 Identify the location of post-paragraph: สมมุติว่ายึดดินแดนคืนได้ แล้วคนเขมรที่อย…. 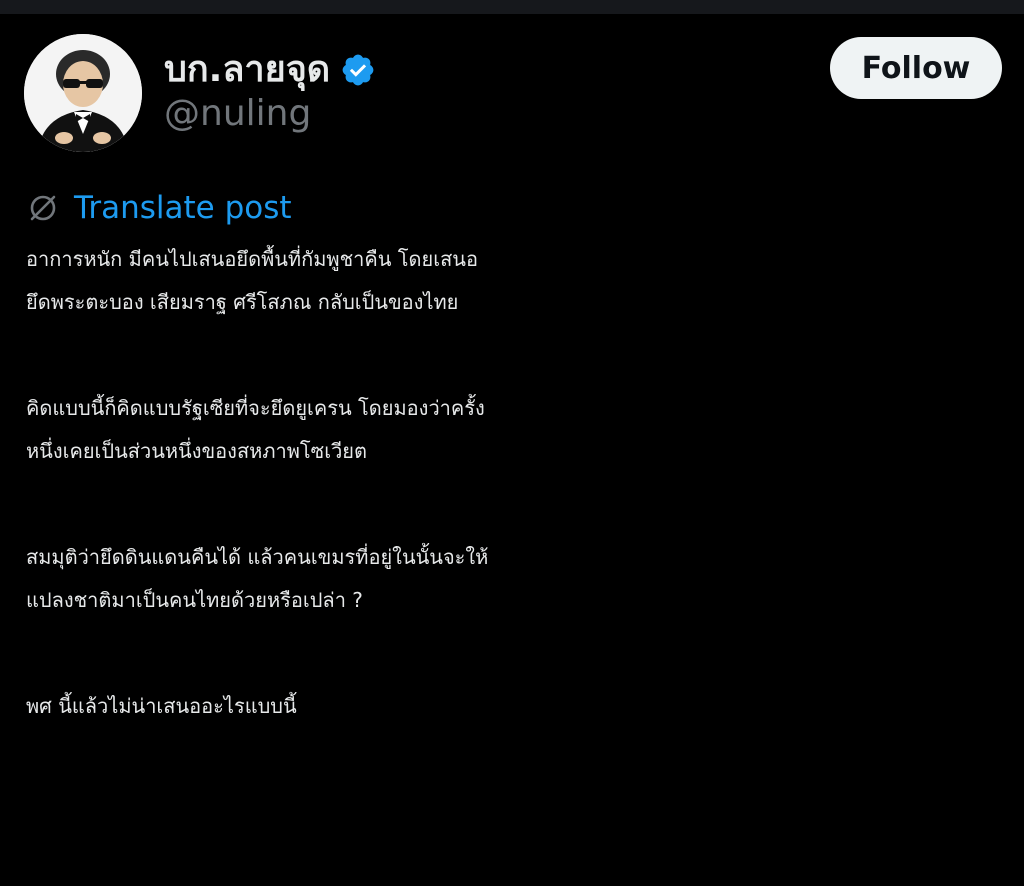
(516, 579).